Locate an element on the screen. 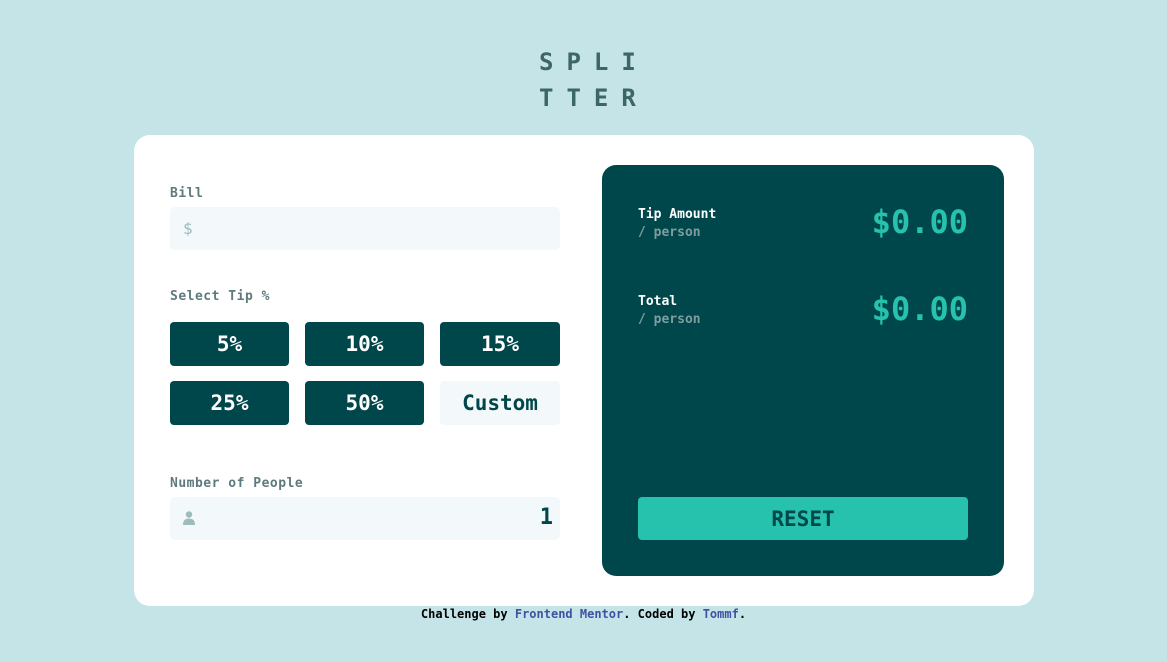 The width and height of the screenshot is (1167, 662). tip-10-button: 10% is located at coordinates (364, 344).